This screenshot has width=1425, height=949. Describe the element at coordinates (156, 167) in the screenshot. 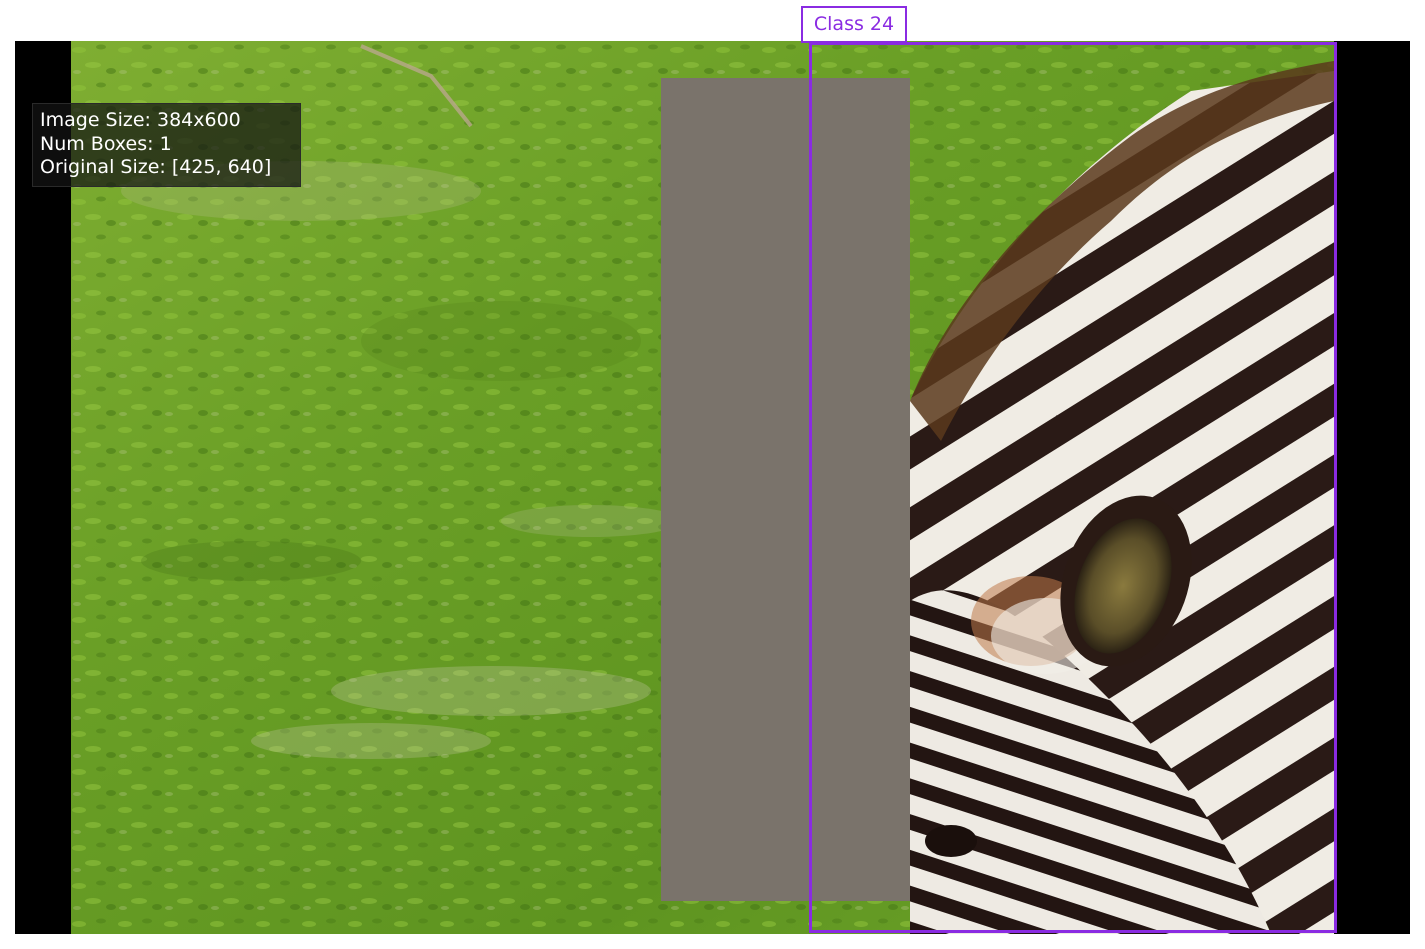

I see `original-size-text: Original Size: [425, 640]` at that location.